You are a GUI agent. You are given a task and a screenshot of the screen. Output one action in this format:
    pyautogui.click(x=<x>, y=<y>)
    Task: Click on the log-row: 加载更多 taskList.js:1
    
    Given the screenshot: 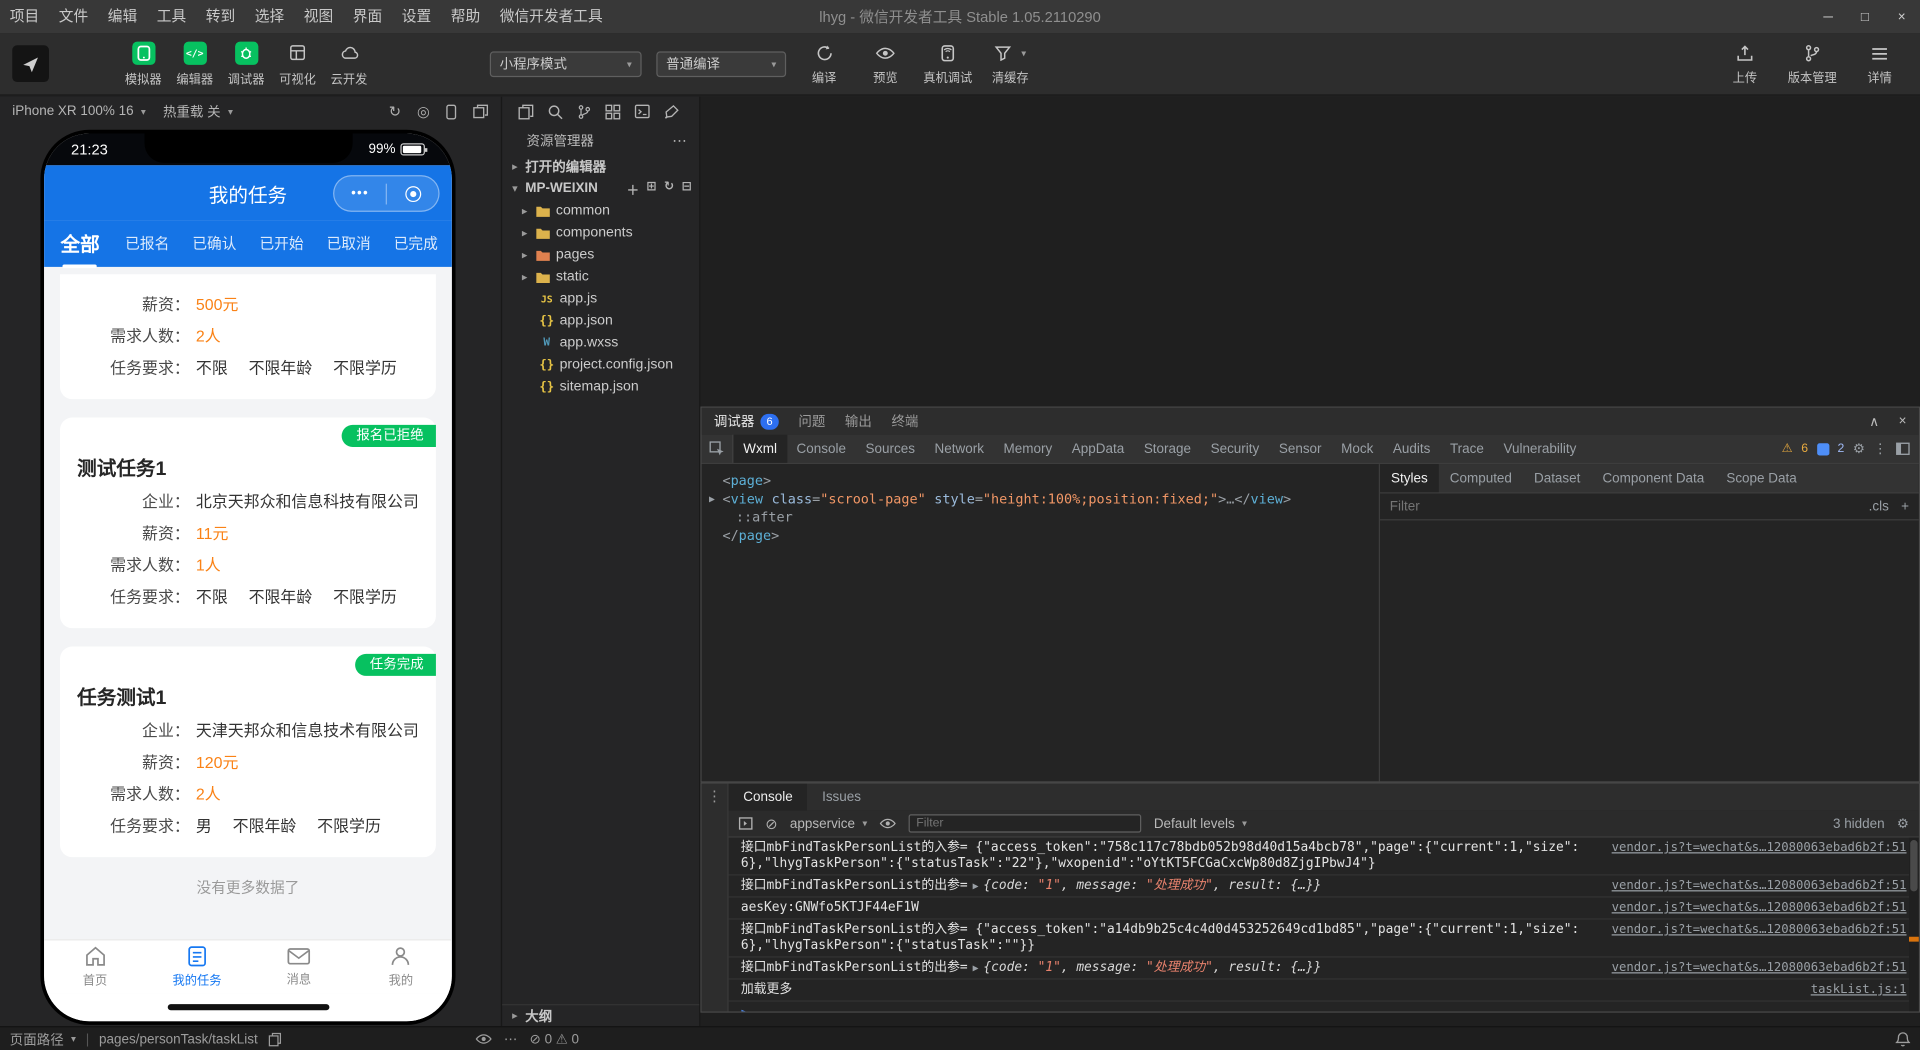 What is the action you would take?
    pyautogui.click(x=1323, y=991)
    